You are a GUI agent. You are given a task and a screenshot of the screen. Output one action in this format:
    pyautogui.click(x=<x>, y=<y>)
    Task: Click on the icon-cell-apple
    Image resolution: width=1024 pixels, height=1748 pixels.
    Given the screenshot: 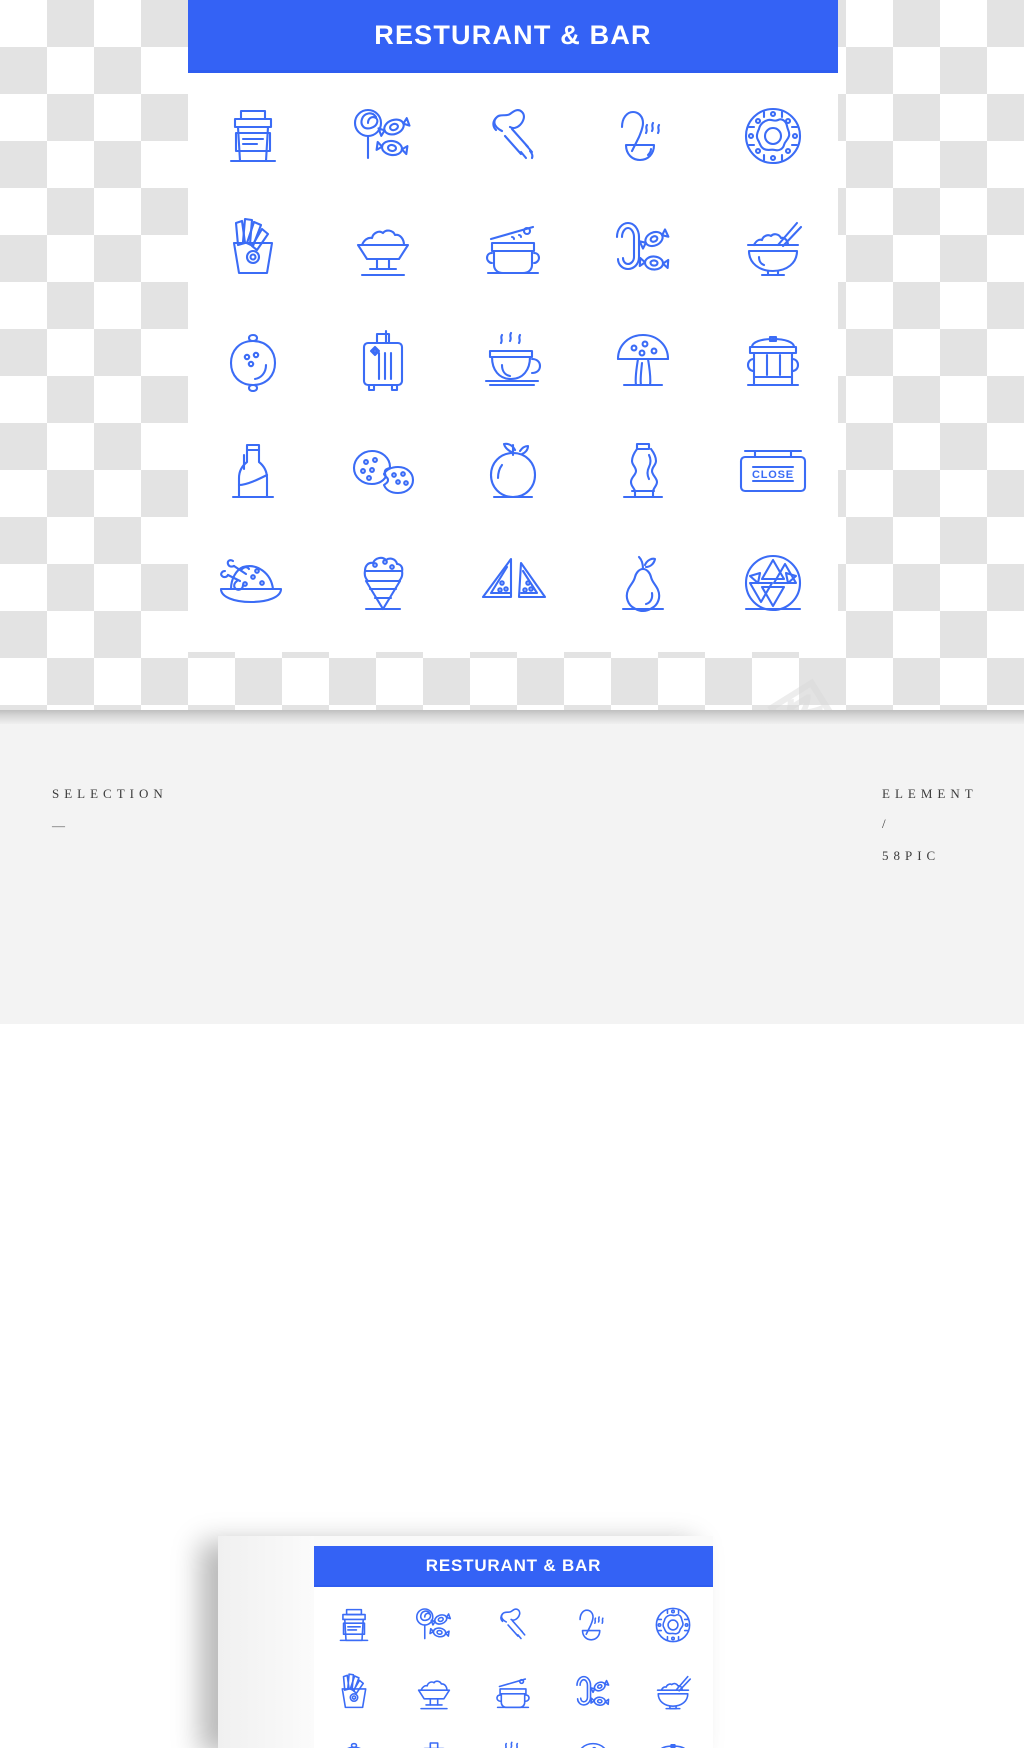 What is the action you would take?
    pyautogui.click(x=513, y=472)
    